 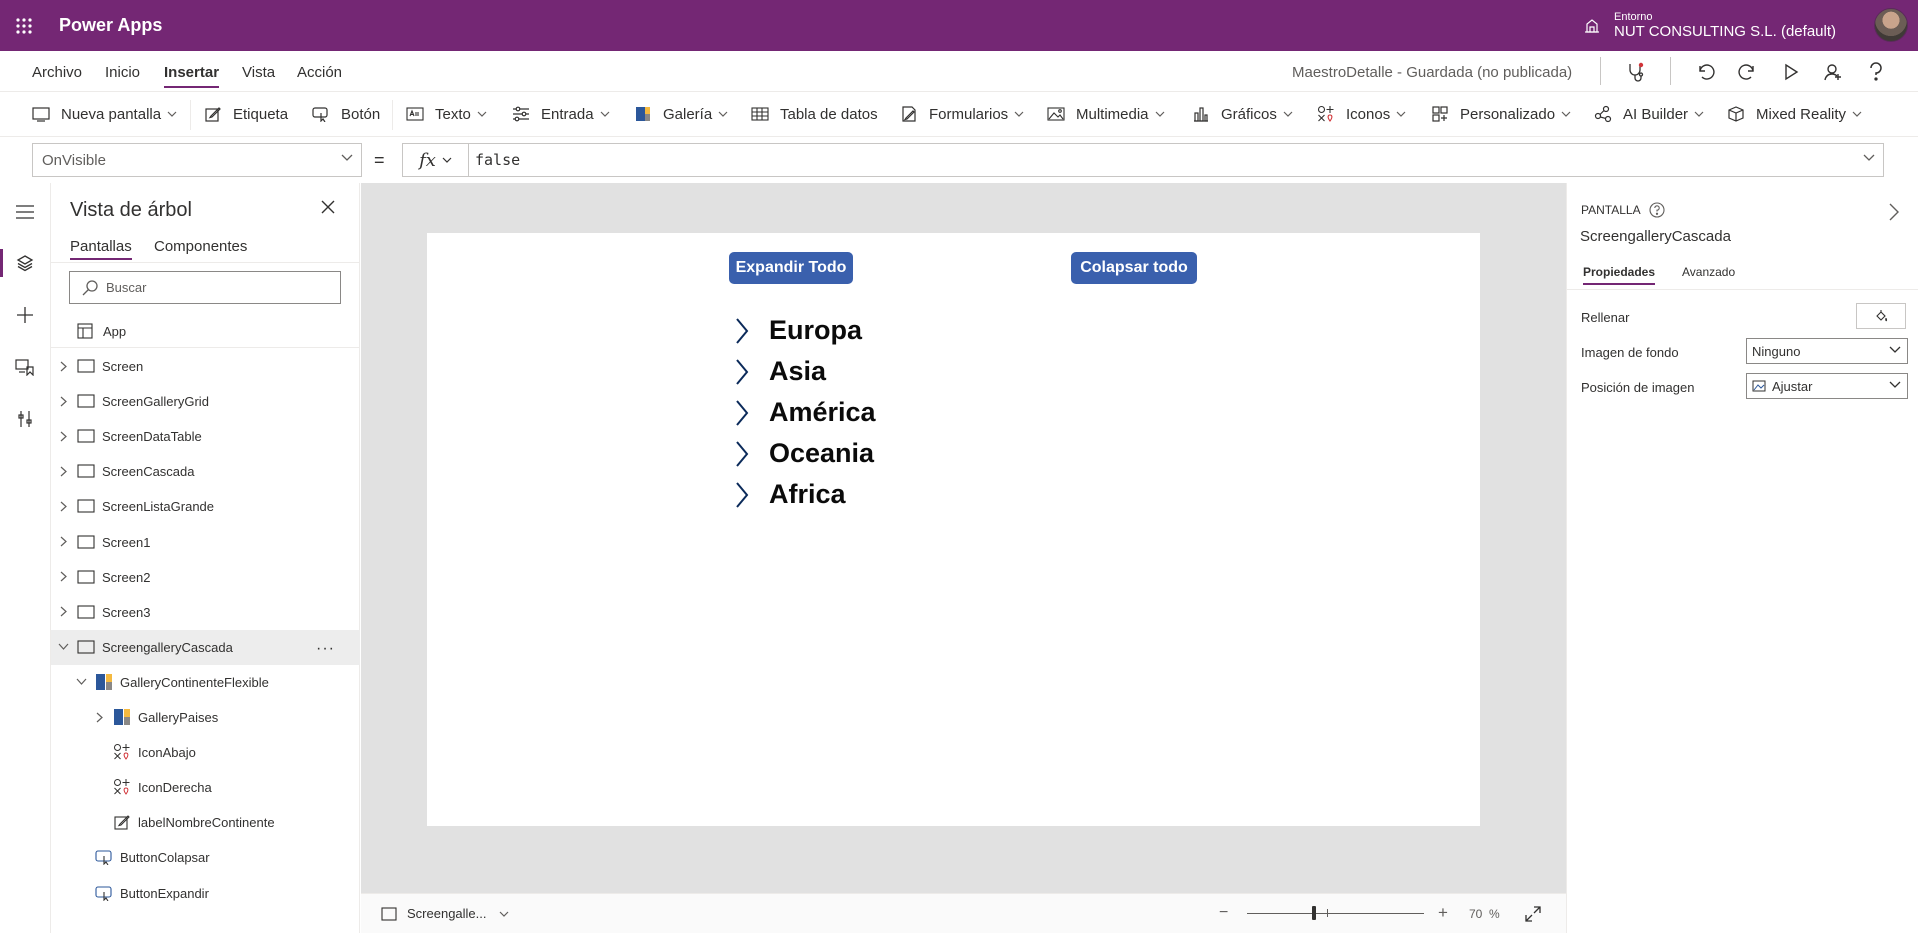 I want to click on menu-archivo: Archivo, so click(x=57, y=72).